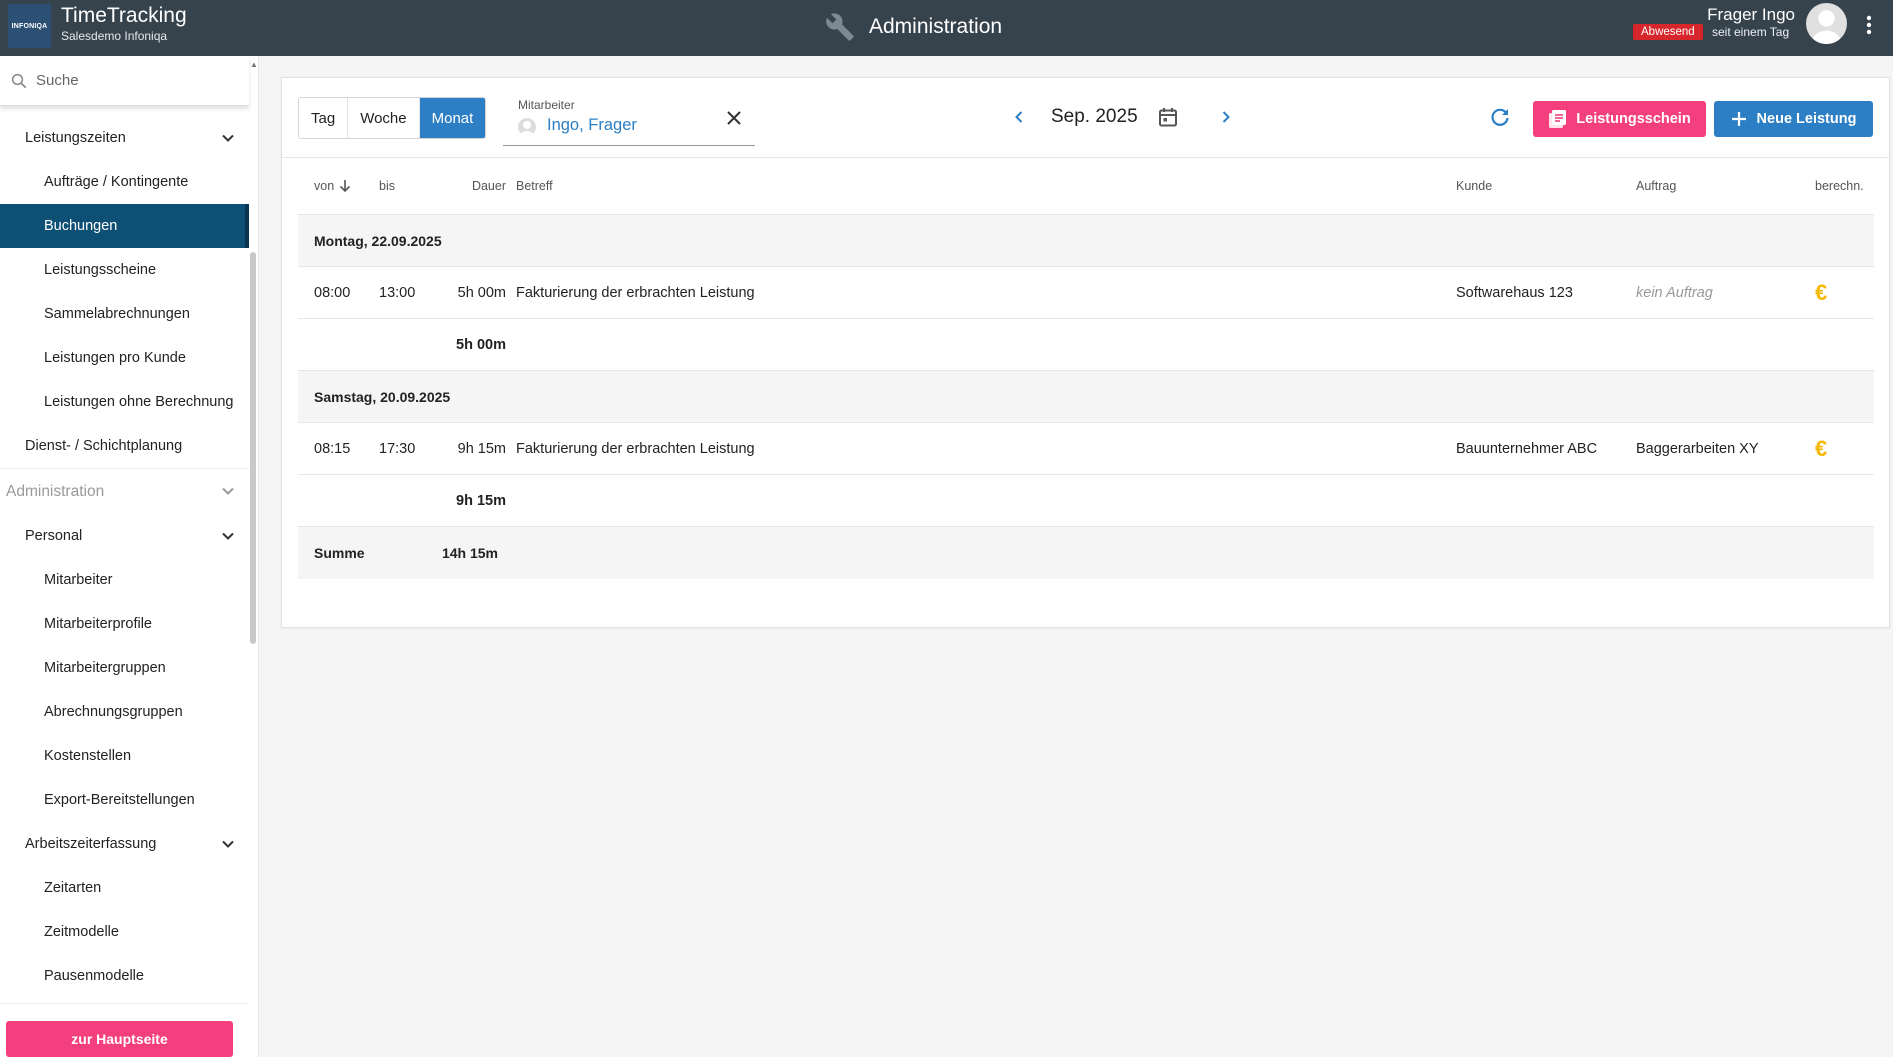 This screenshot has width=1893, height=1057. What do you see at coordinates (105, 668) in the screenshot?
I see `sidebar-item-label: Mitarbeitergruppen` at bounding box center [105, 668].